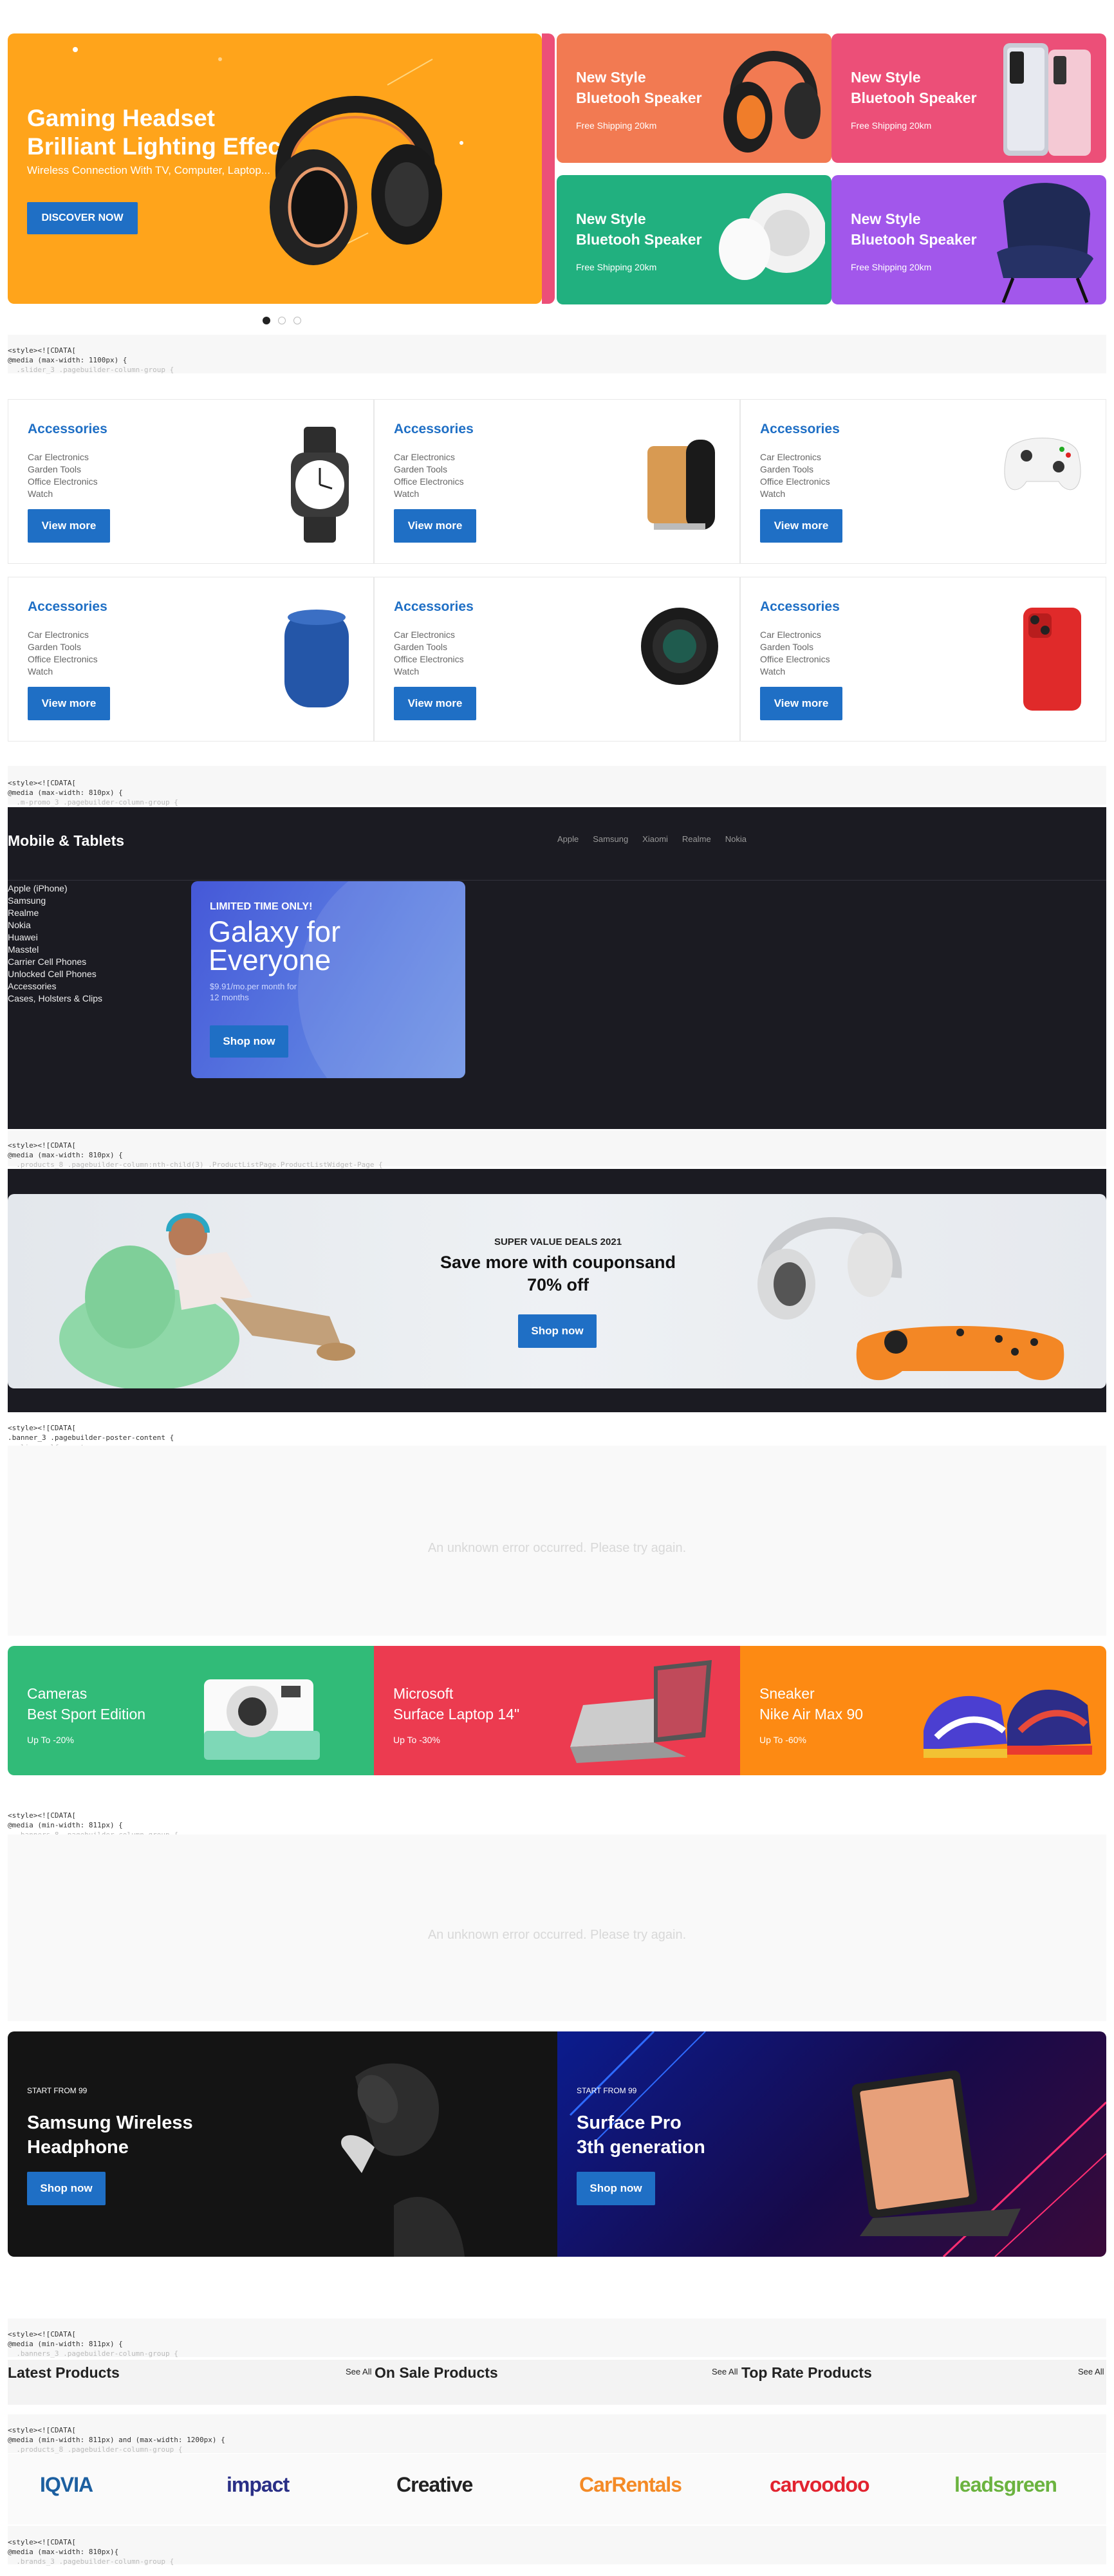 Image resolution: width=1114 pixels, height=2576 pixels. What do you see at coordinates (557, 1710) in the screenshot?
I see `category-banner: Microsoft Surface Laptop 14" Up To -30%` at bounding box center [557, 1710].